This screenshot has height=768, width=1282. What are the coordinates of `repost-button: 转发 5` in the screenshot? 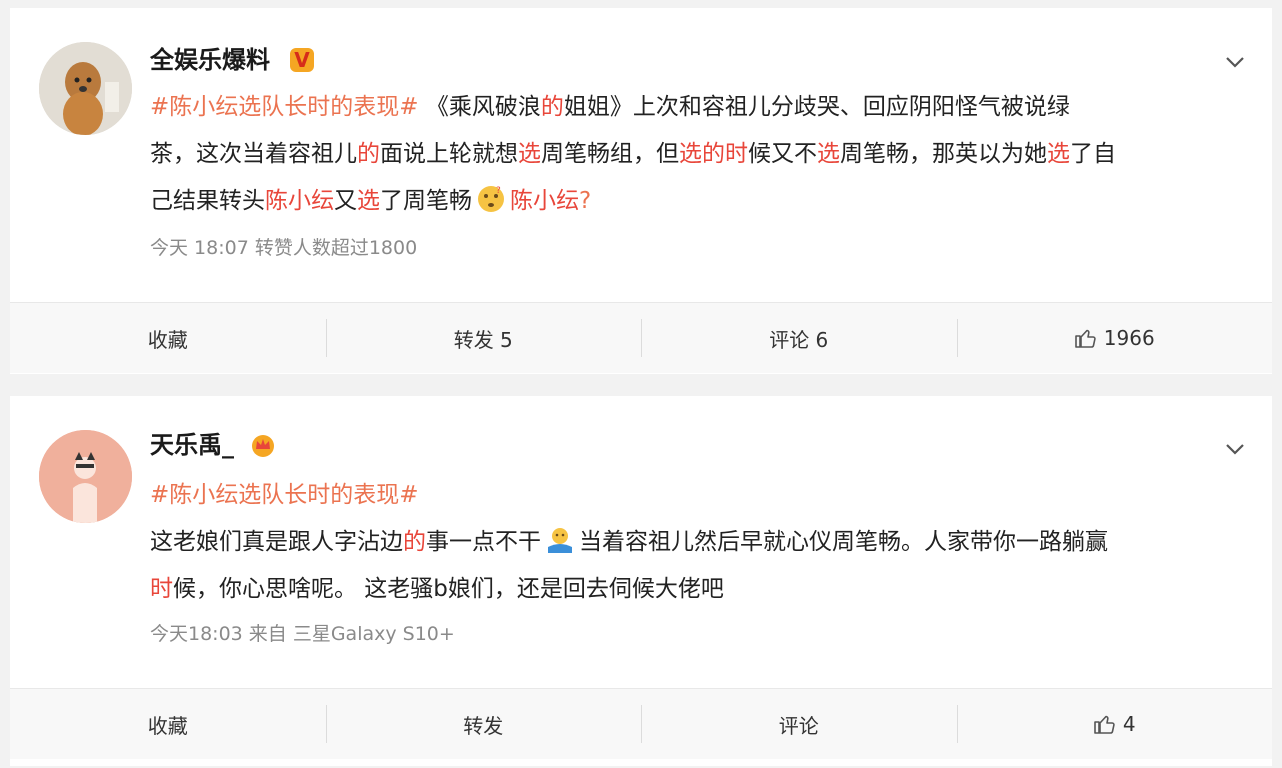 It's located at (483, 338).